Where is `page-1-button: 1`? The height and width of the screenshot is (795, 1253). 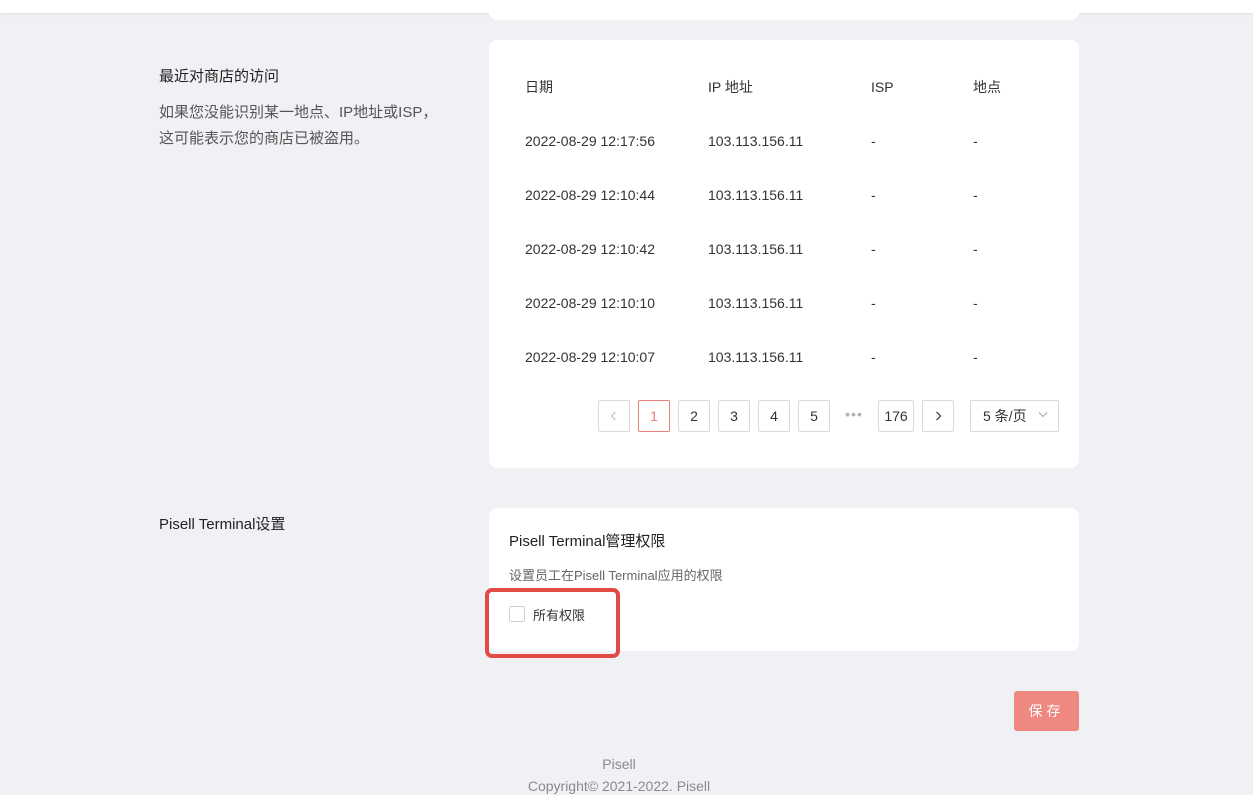
page-1-button: 1 is located at coordinates (654, 416).